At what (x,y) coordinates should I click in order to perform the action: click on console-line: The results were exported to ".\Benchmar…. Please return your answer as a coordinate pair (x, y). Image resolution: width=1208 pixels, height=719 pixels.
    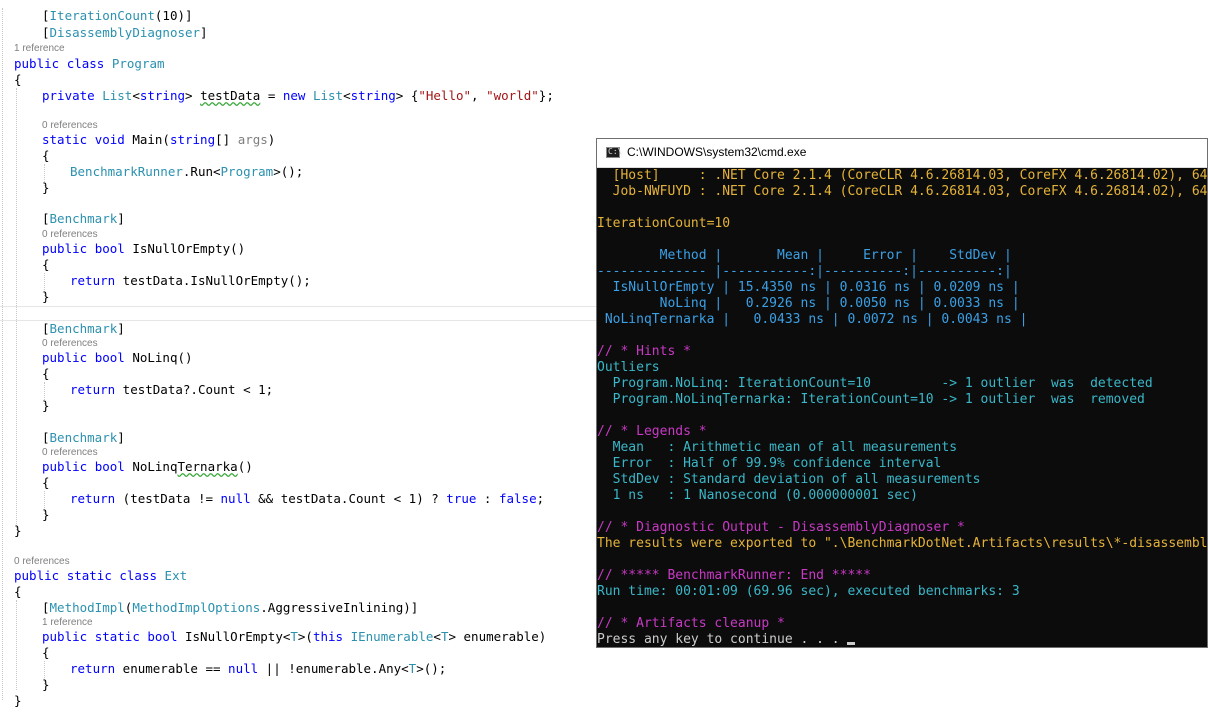
    Looking at the image, I should click on (902, 544).